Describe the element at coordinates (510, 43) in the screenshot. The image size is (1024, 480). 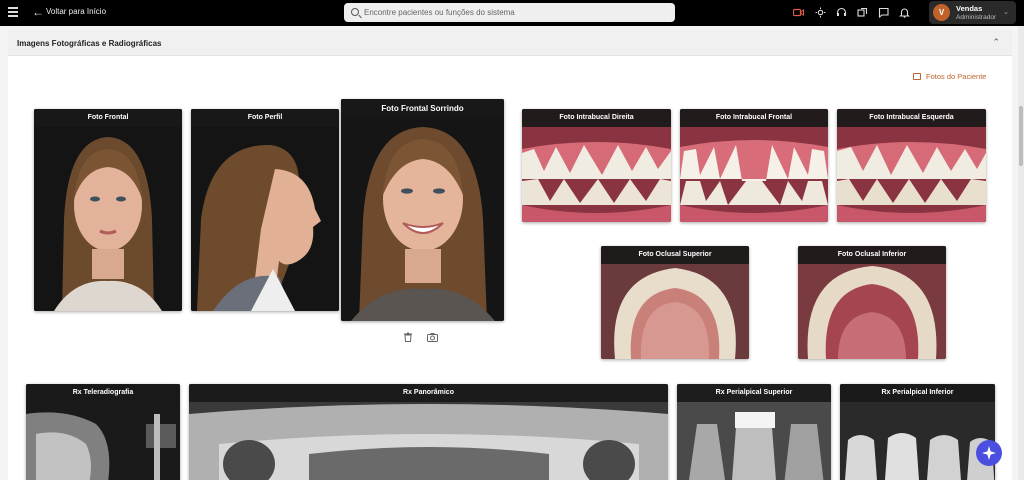
I see `section-header: Imagens Fotográficas e Radiográficas ⌃` at that location.